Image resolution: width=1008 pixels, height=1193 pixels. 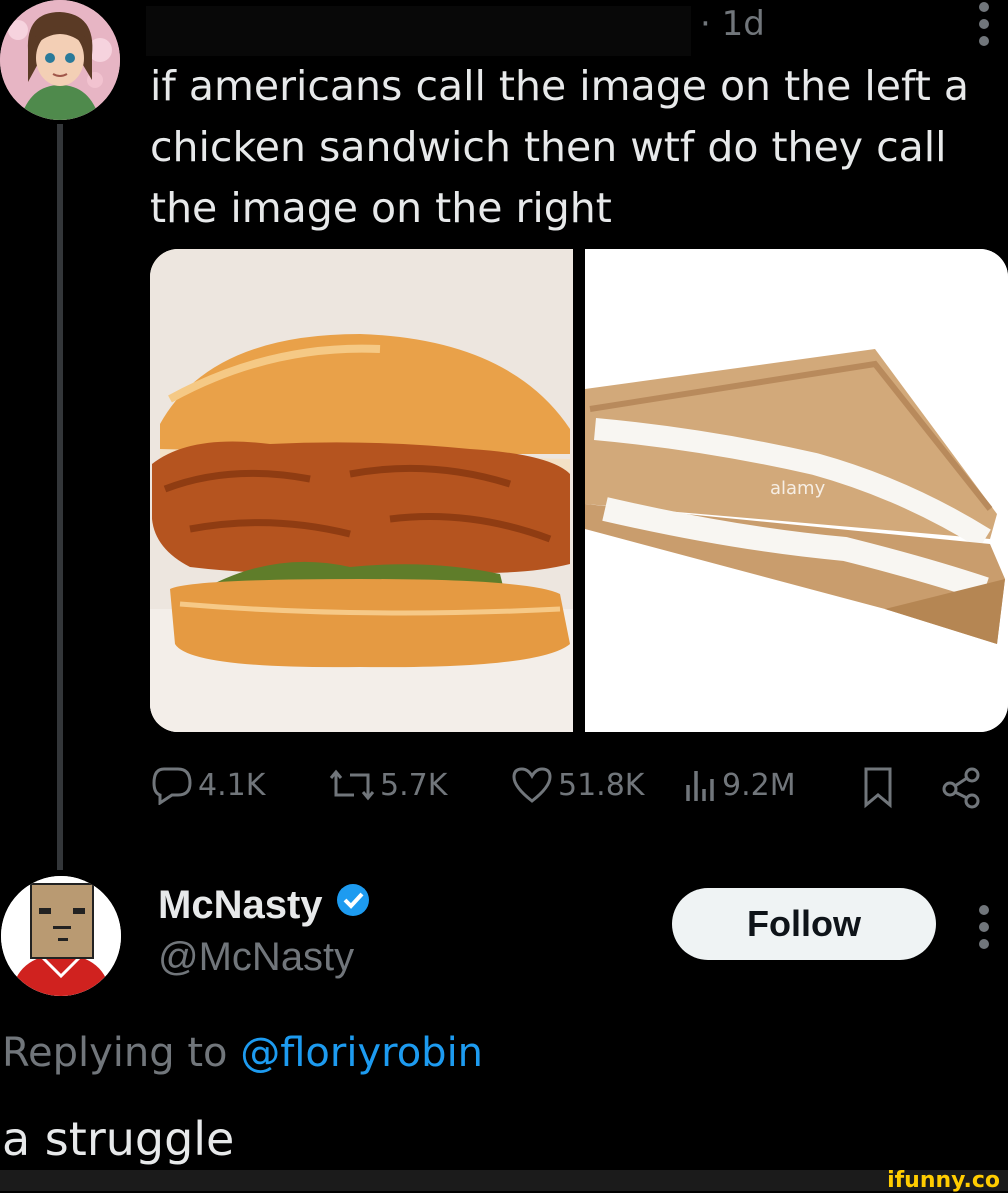 What do you see at coordinates (118, 1139) in the screenshot?
I see `reply-text: a struggle` at bounding box center [118, 1139].